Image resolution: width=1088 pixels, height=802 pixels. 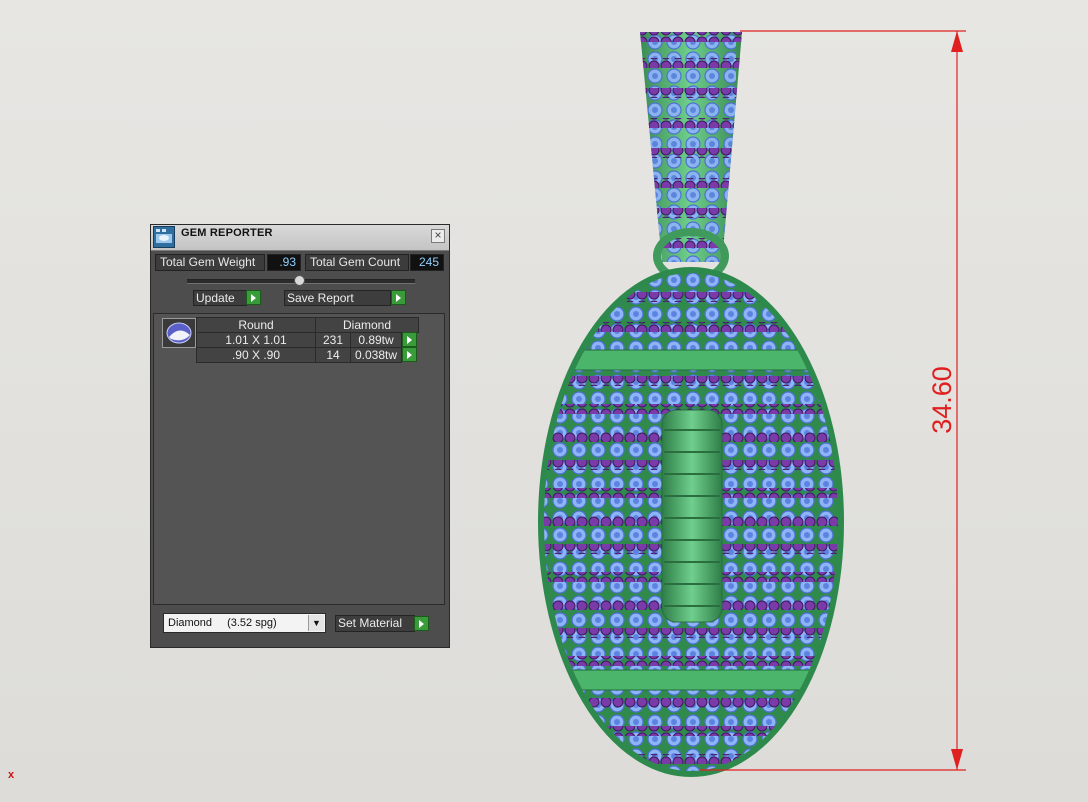 What do you see at coordinates (316, 623) in the screenshot?
I see `dropdown-arrow-icon: ▼` at bounding box center [316, 623].